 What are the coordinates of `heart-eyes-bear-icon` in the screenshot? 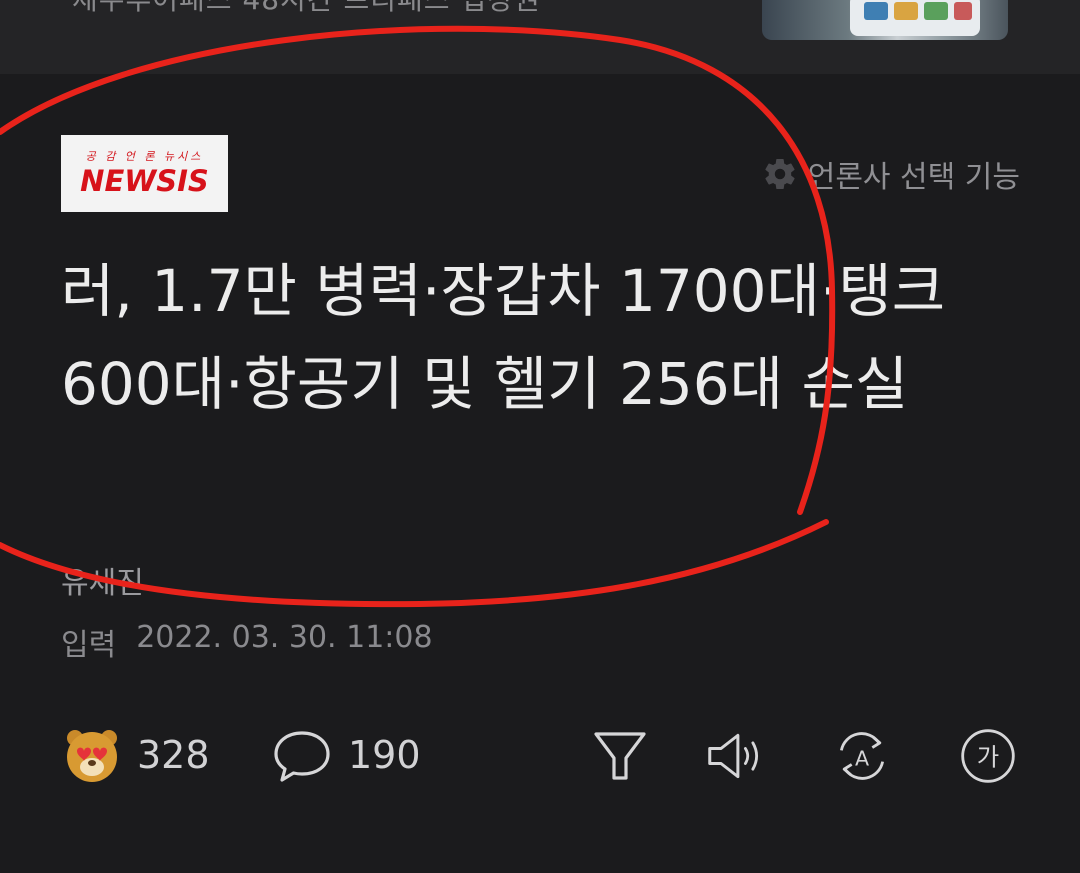 It's located at (92, 756).